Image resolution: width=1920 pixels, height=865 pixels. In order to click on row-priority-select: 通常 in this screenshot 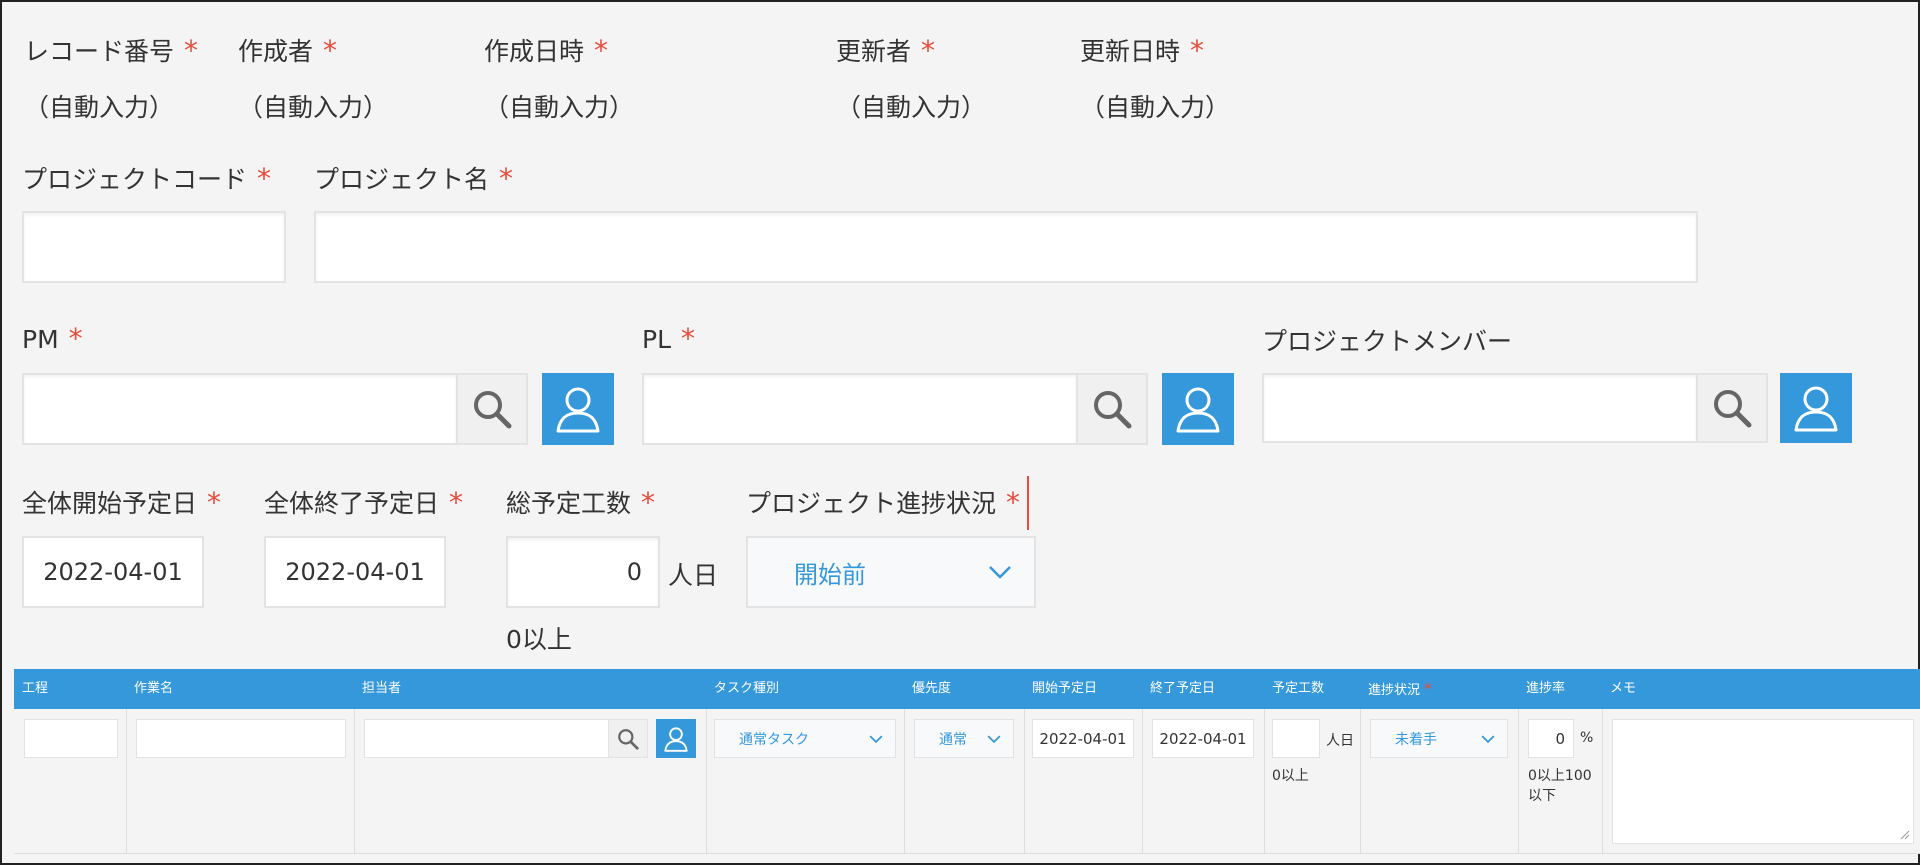, I will do `click(964, 738)`.